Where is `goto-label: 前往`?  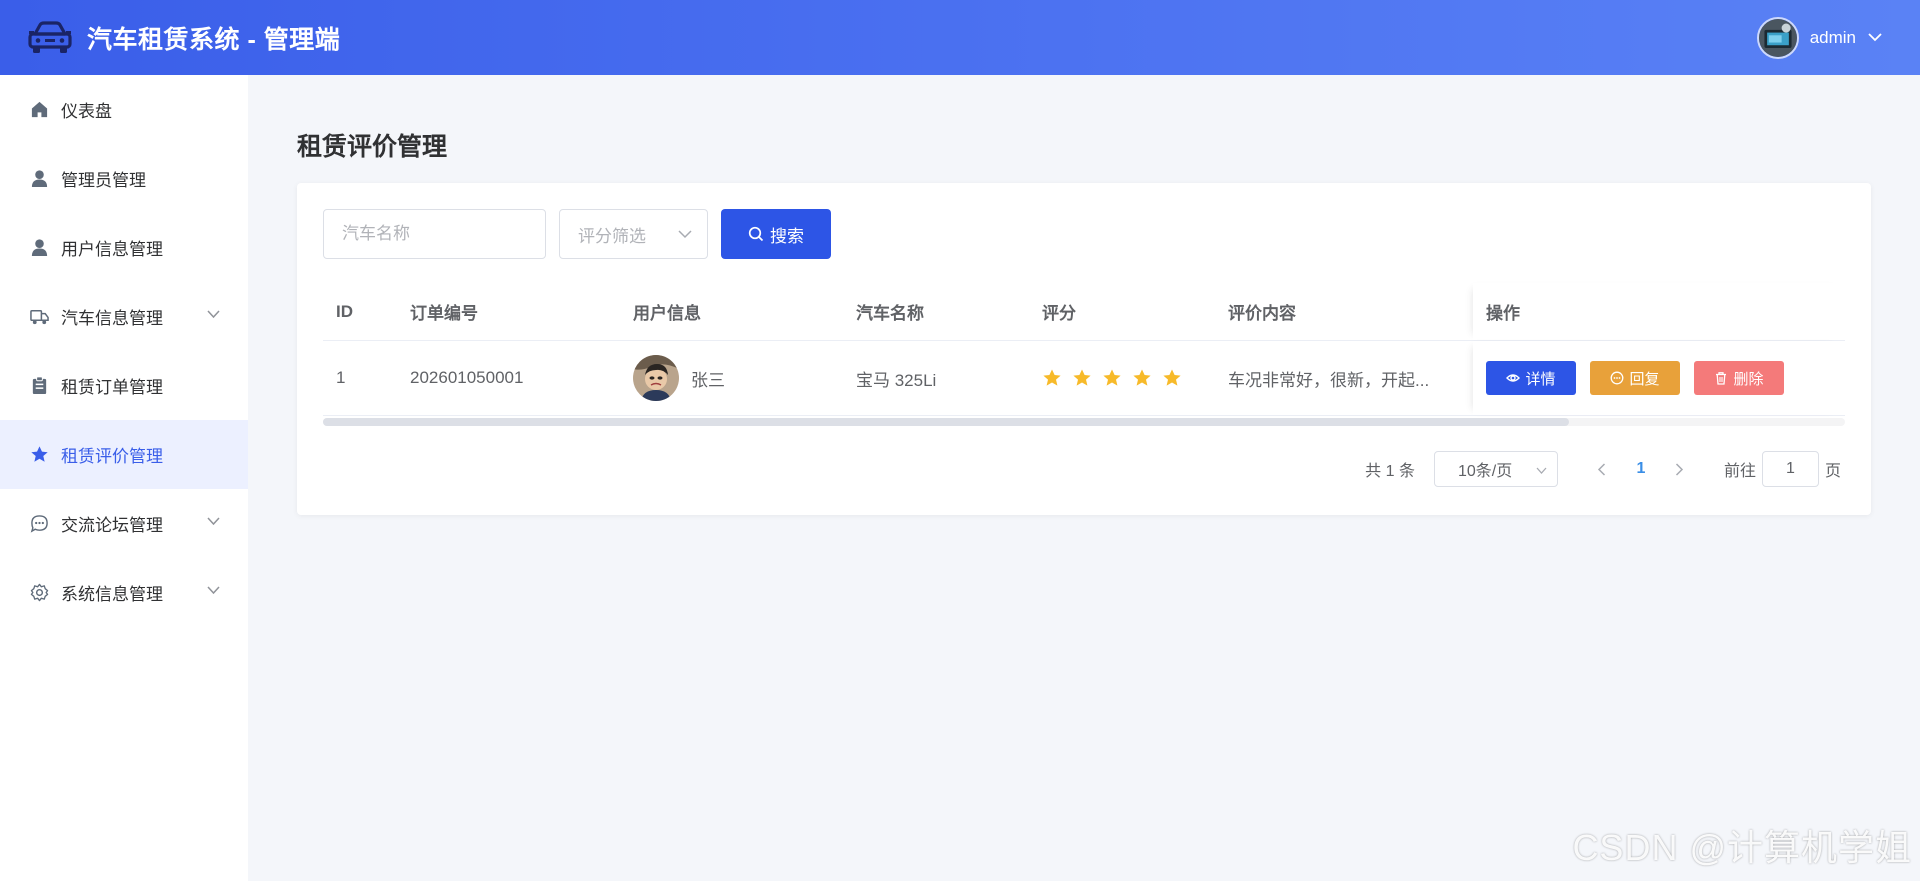
goto-label: 前往 is located at coordinates (1739, 471).